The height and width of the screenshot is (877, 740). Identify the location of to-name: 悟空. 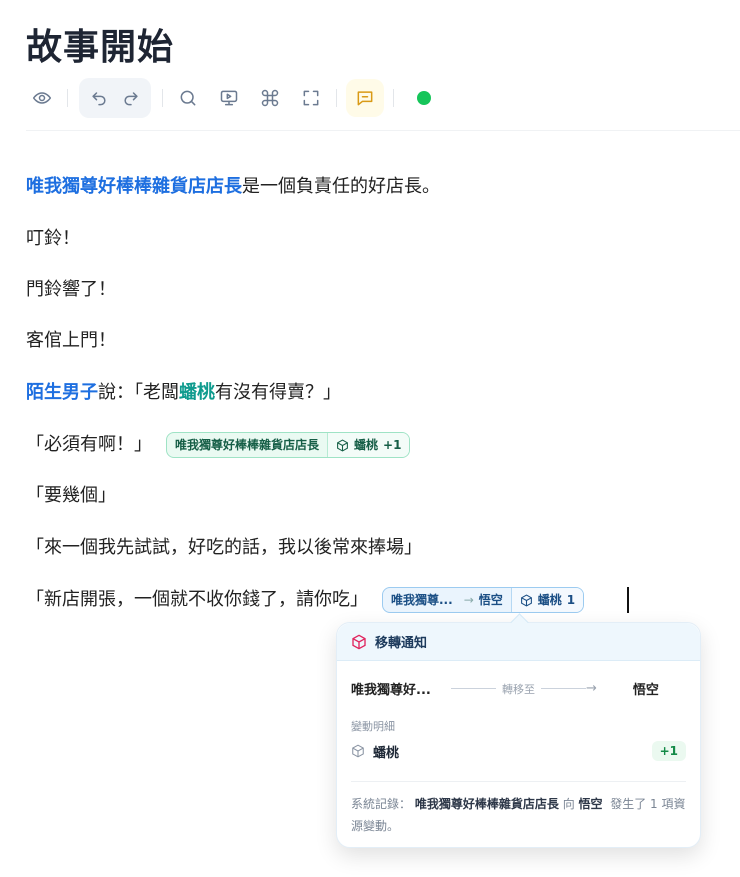
(645, 690).